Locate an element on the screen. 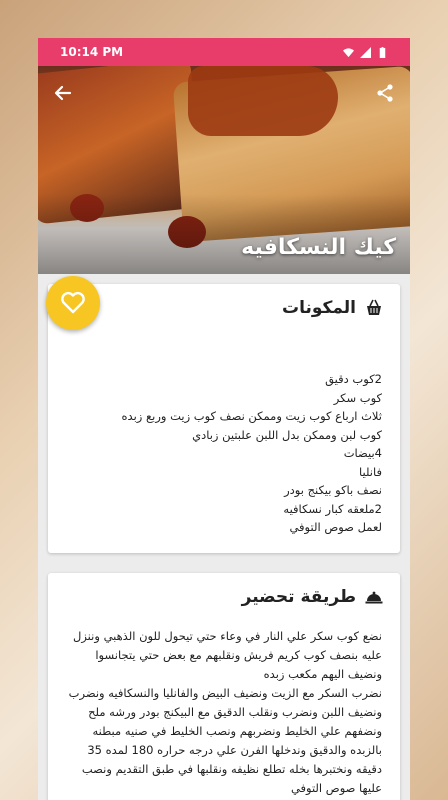  share-button is located at coordinates (385, 93).